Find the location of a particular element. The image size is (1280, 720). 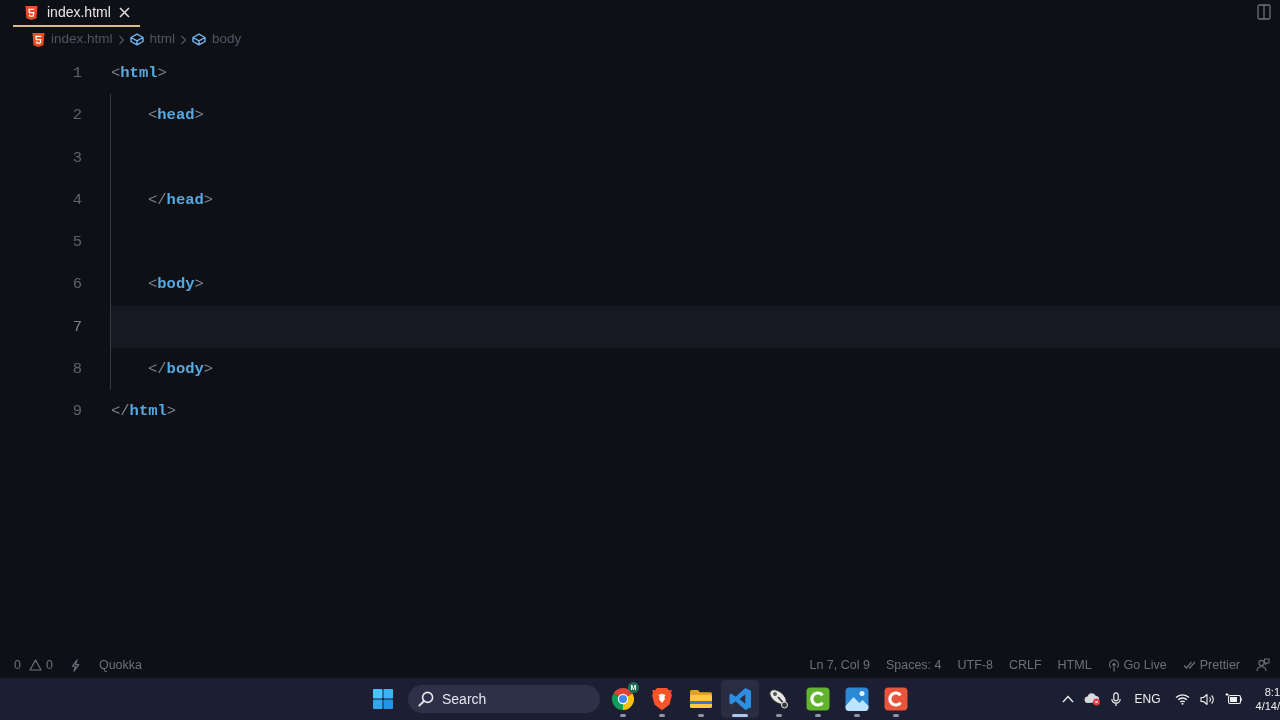

line-number: 2 is located at coordinates (77, 115).